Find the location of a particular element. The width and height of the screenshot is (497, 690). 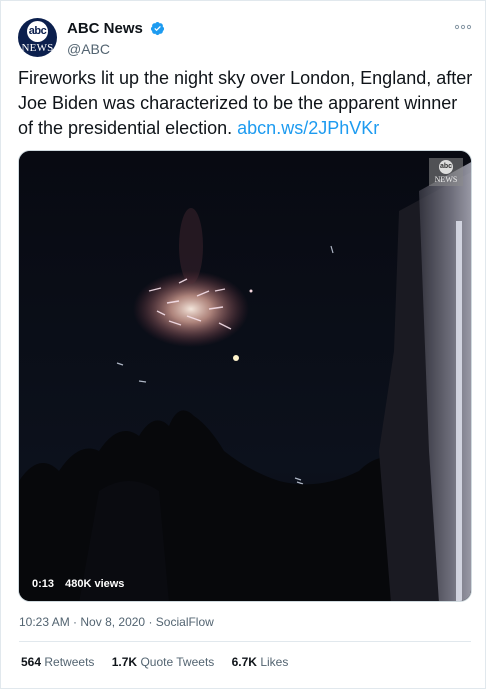

avatar: abc NEWS is located at coordinates (37, 37).